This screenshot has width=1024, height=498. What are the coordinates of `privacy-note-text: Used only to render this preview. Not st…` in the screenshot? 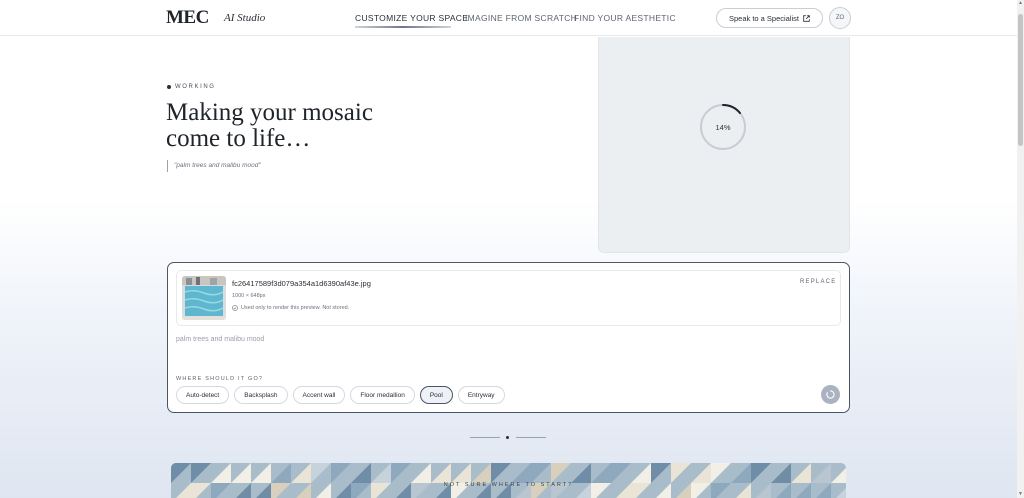 It's located at (295, 308).